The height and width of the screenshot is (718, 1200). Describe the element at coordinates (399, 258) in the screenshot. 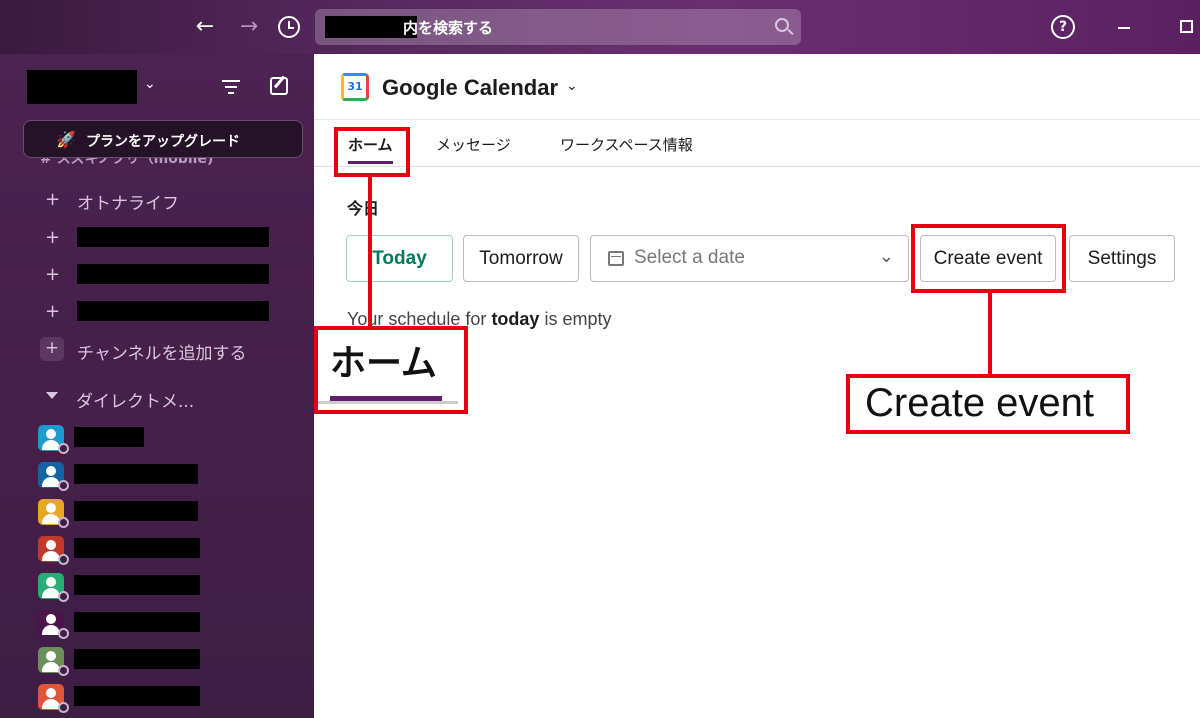

I see `today-button: Today` at that location.